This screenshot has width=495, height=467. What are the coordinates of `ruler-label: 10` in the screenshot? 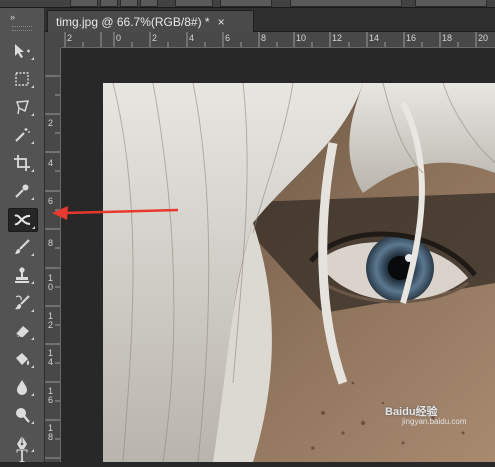 It's located at (301, 38).